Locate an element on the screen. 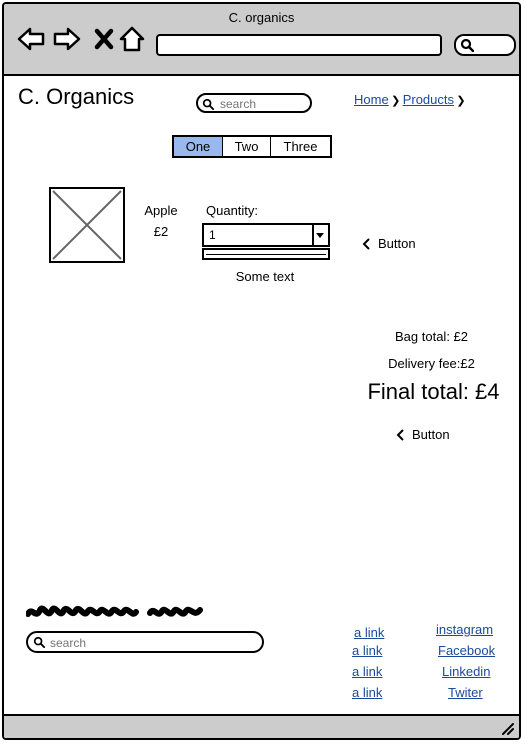 The height and width of the screenshot is (744, 525). footer-search-input is located at coordinates (144, 643).